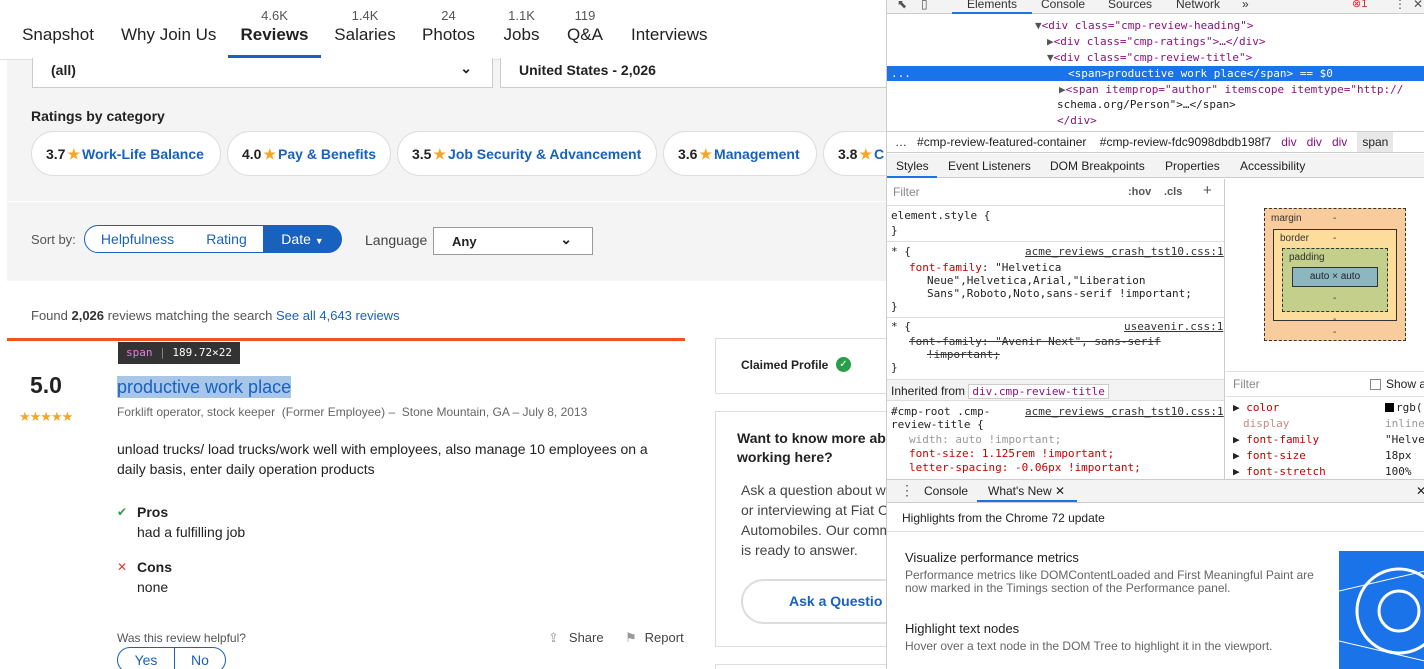  What do you see at coordinates (669, 30) in the screenshot?
I see `tab-interviews: Interviews` at bounding box center [669, 30].